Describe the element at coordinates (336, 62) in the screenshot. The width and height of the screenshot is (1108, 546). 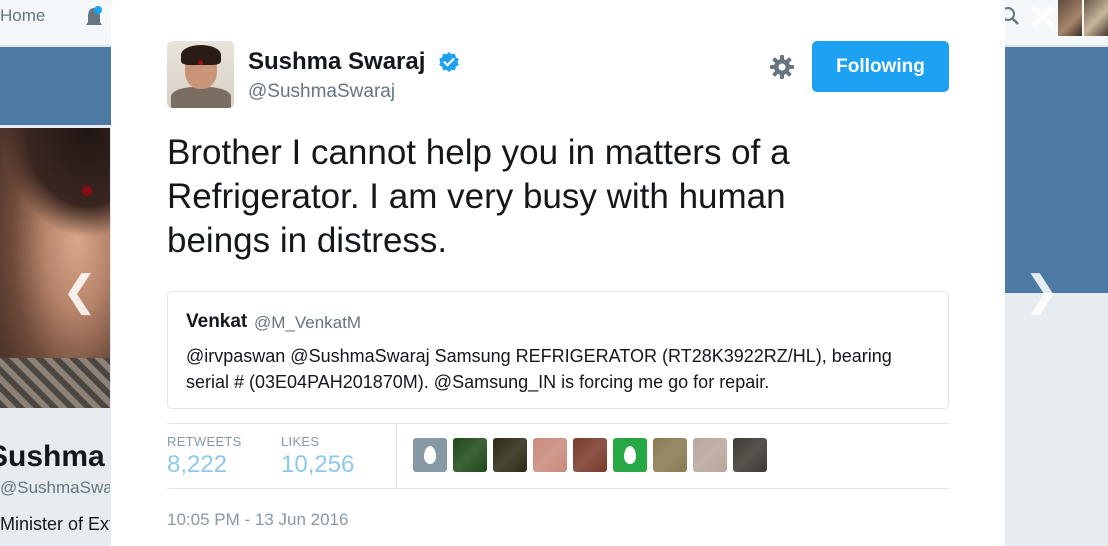
I see `author-display-name: Sushma Swaraj` at that location.